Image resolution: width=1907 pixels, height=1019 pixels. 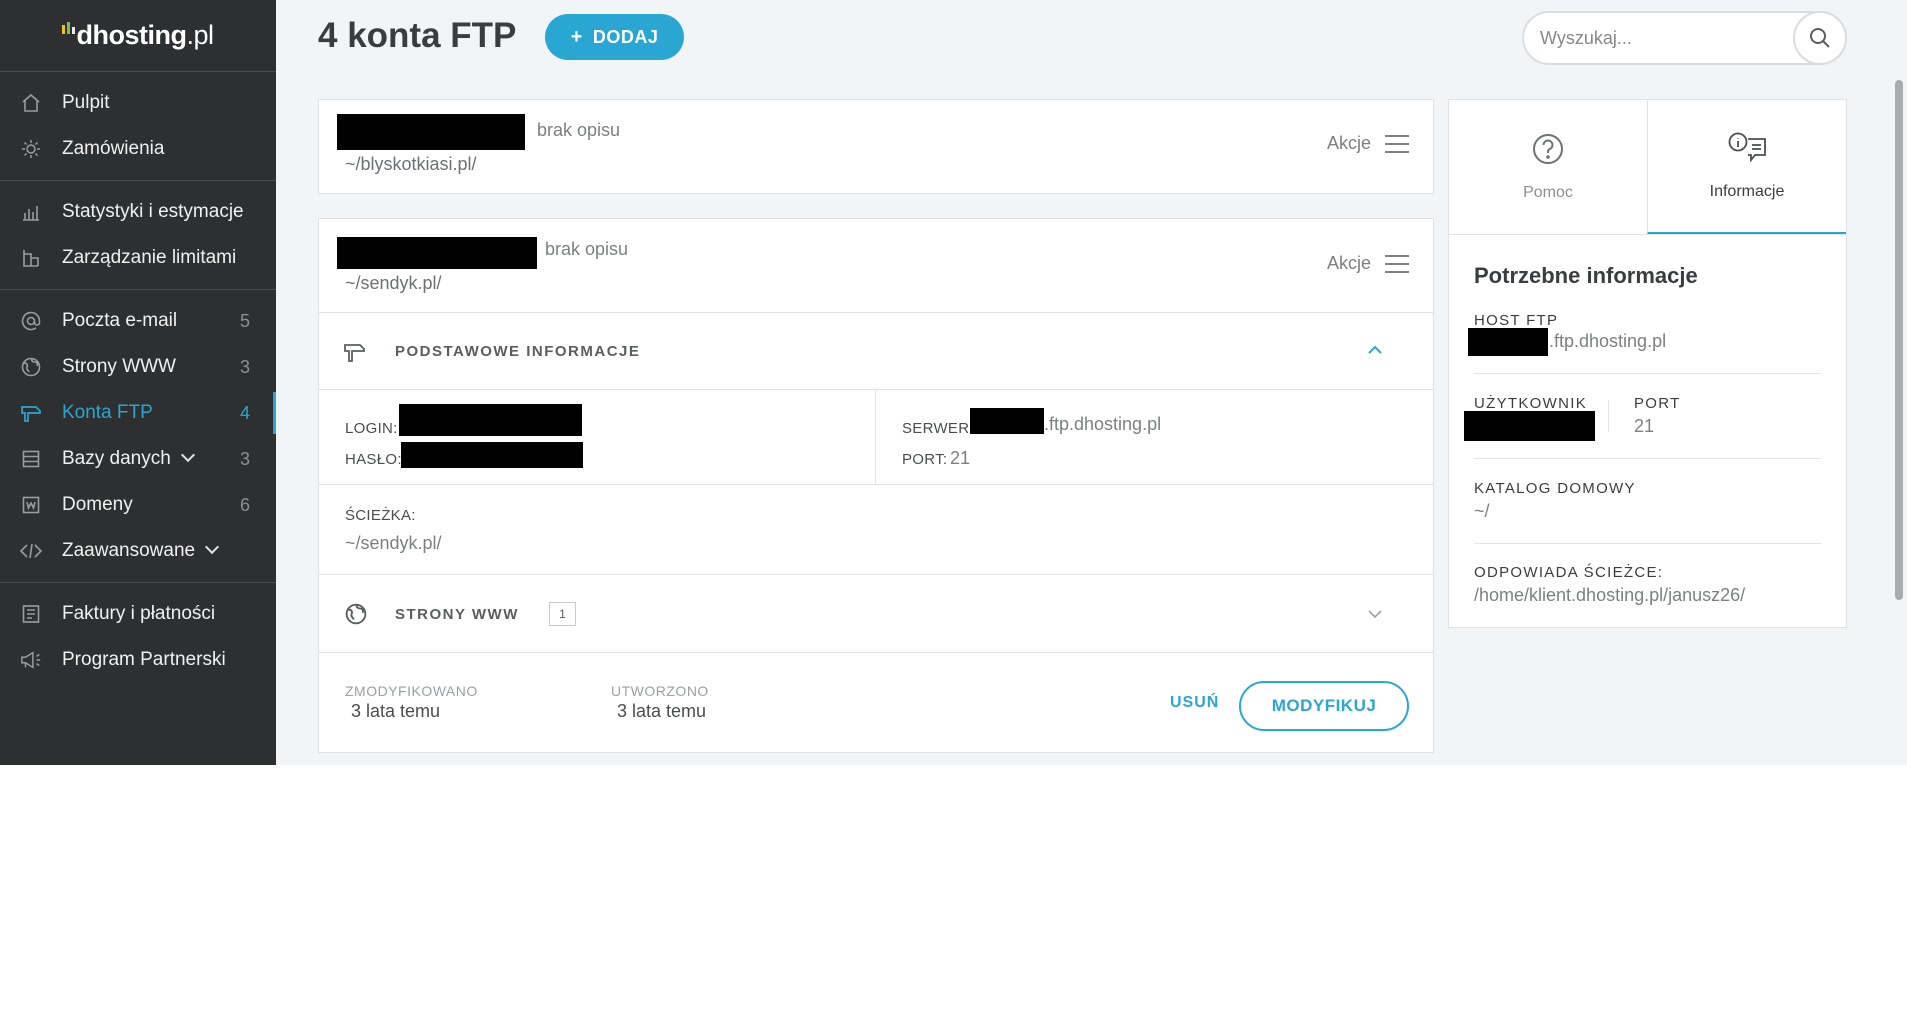 I want to click on search-button, so click(x=1820, y=38).